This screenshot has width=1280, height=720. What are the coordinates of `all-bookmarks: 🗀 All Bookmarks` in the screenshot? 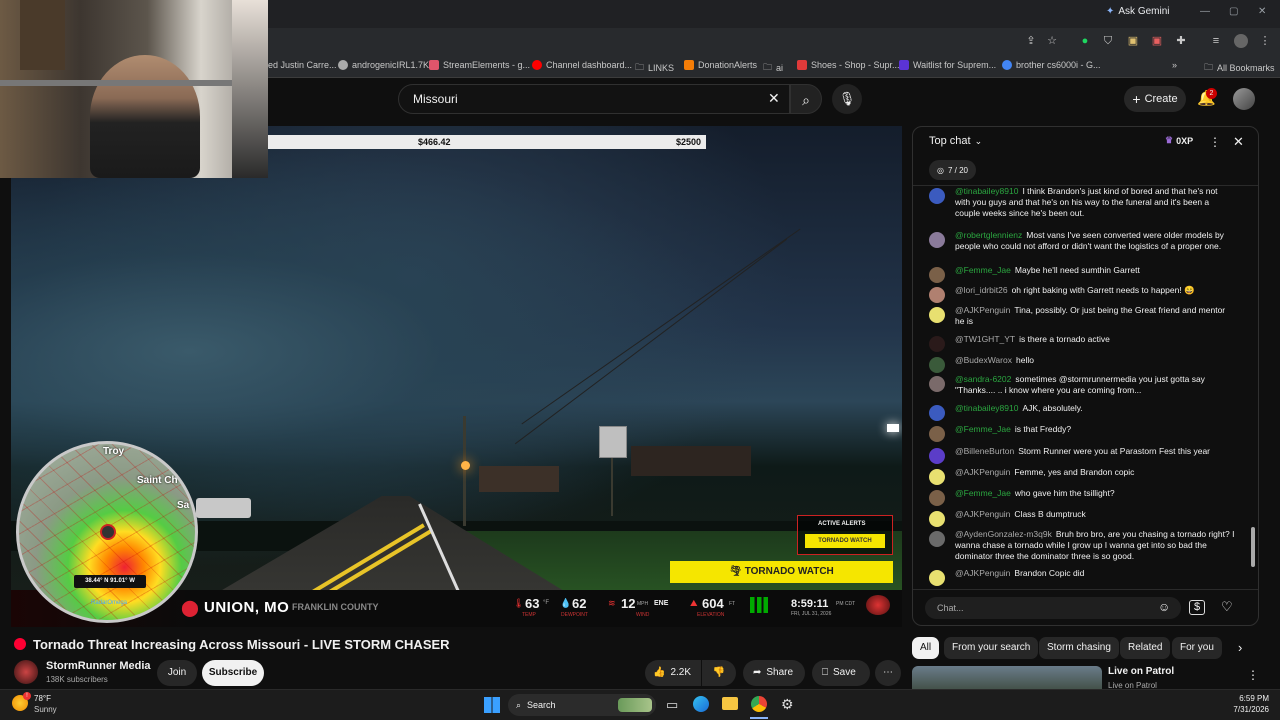 It's located at (1239, 68).